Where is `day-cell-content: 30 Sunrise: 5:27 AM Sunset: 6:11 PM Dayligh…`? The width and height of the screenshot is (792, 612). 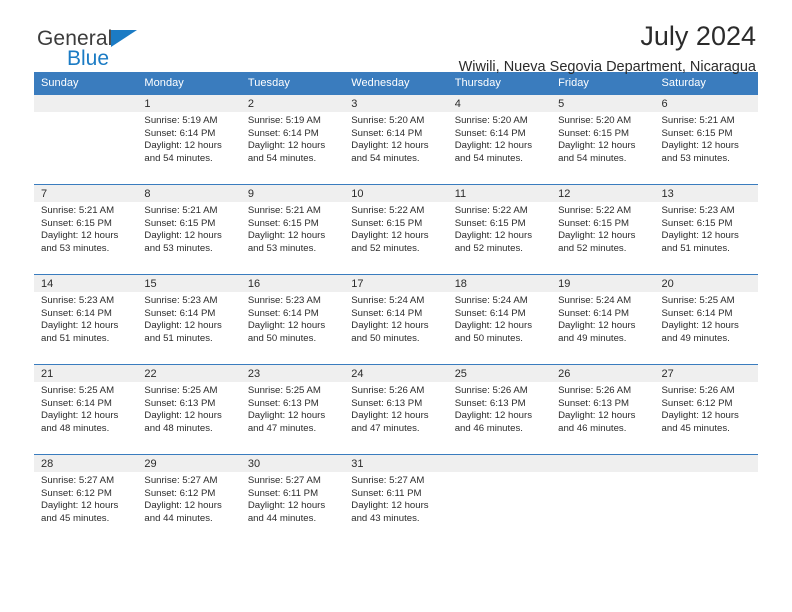 day-cell-content: 30 Sunrise: 5:27 AM Sunset: 6:11 PM Dayligh… is located at coordinates (292, 499).